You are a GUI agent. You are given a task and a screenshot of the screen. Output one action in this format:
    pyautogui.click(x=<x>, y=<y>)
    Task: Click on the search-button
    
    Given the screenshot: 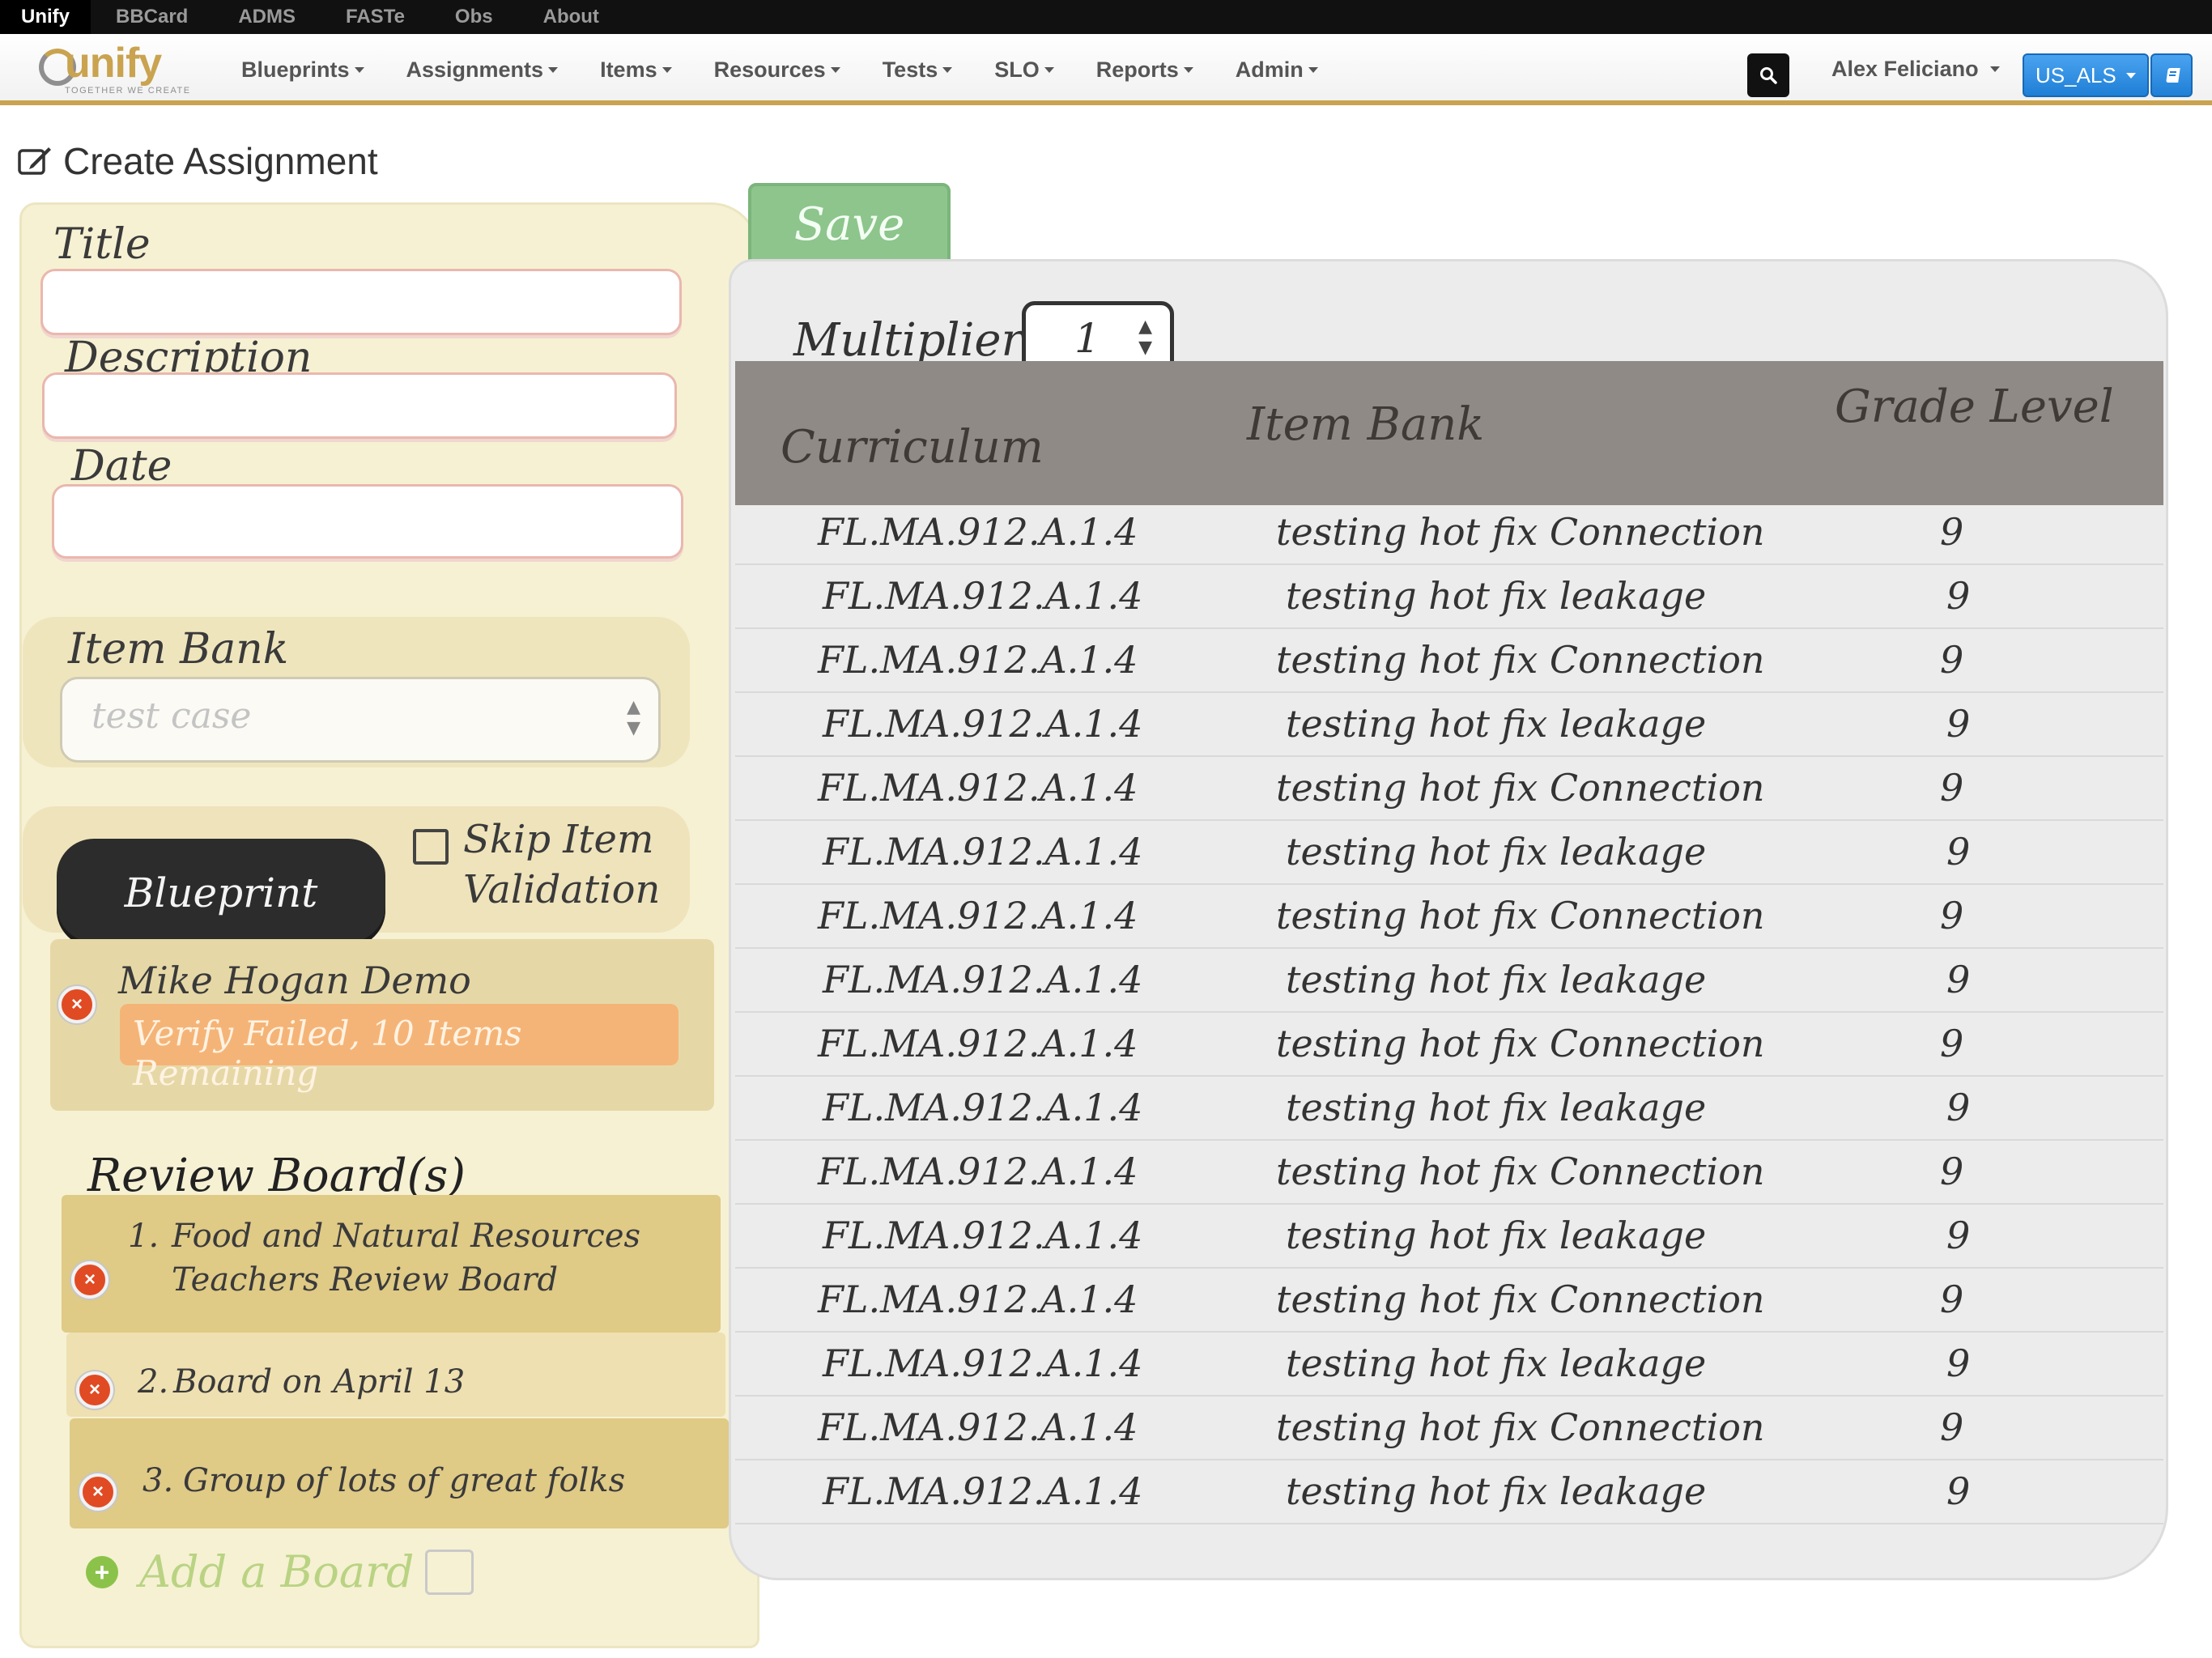 What is the action you would take?
    pyautogui.click(x=1768, y=75)
    